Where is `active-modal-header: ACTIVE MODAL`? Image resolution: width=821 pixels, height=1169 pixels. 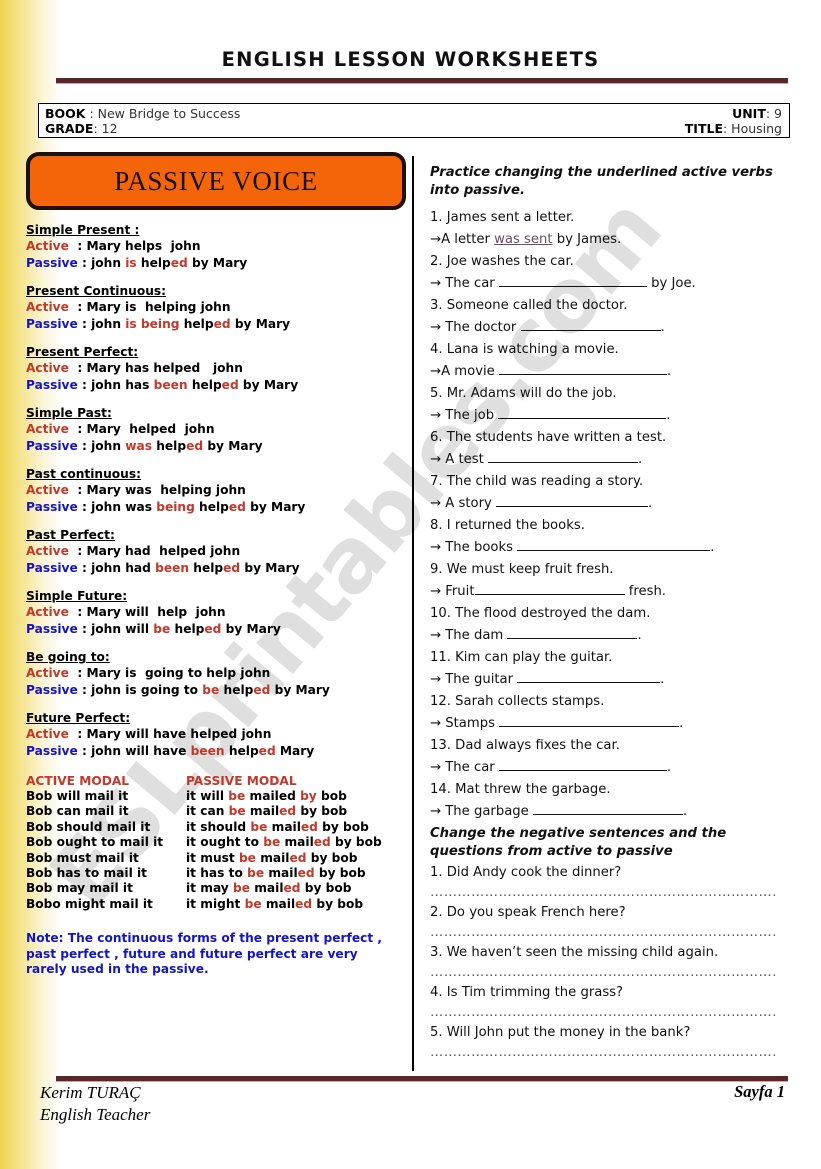 active-modal-header: ACTIVE MODAL is located at coordinates (78, 781).